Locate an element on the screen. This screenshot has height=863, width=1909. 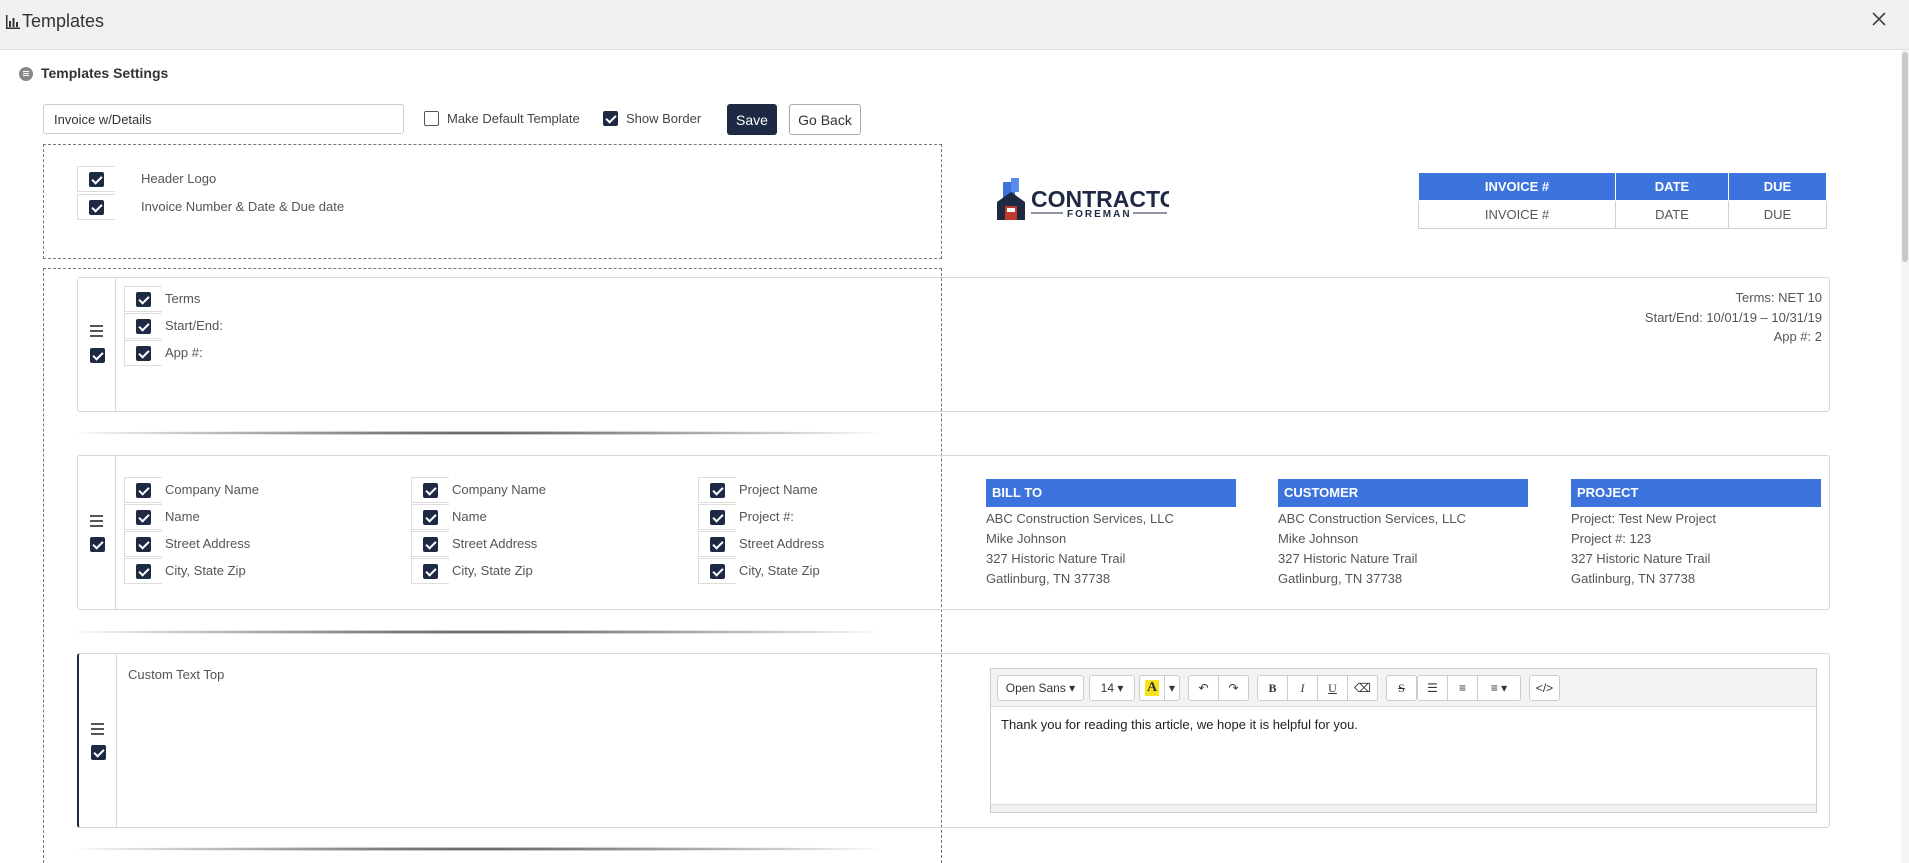
scrollbar-thumb is located at coordinates (1905, 157).